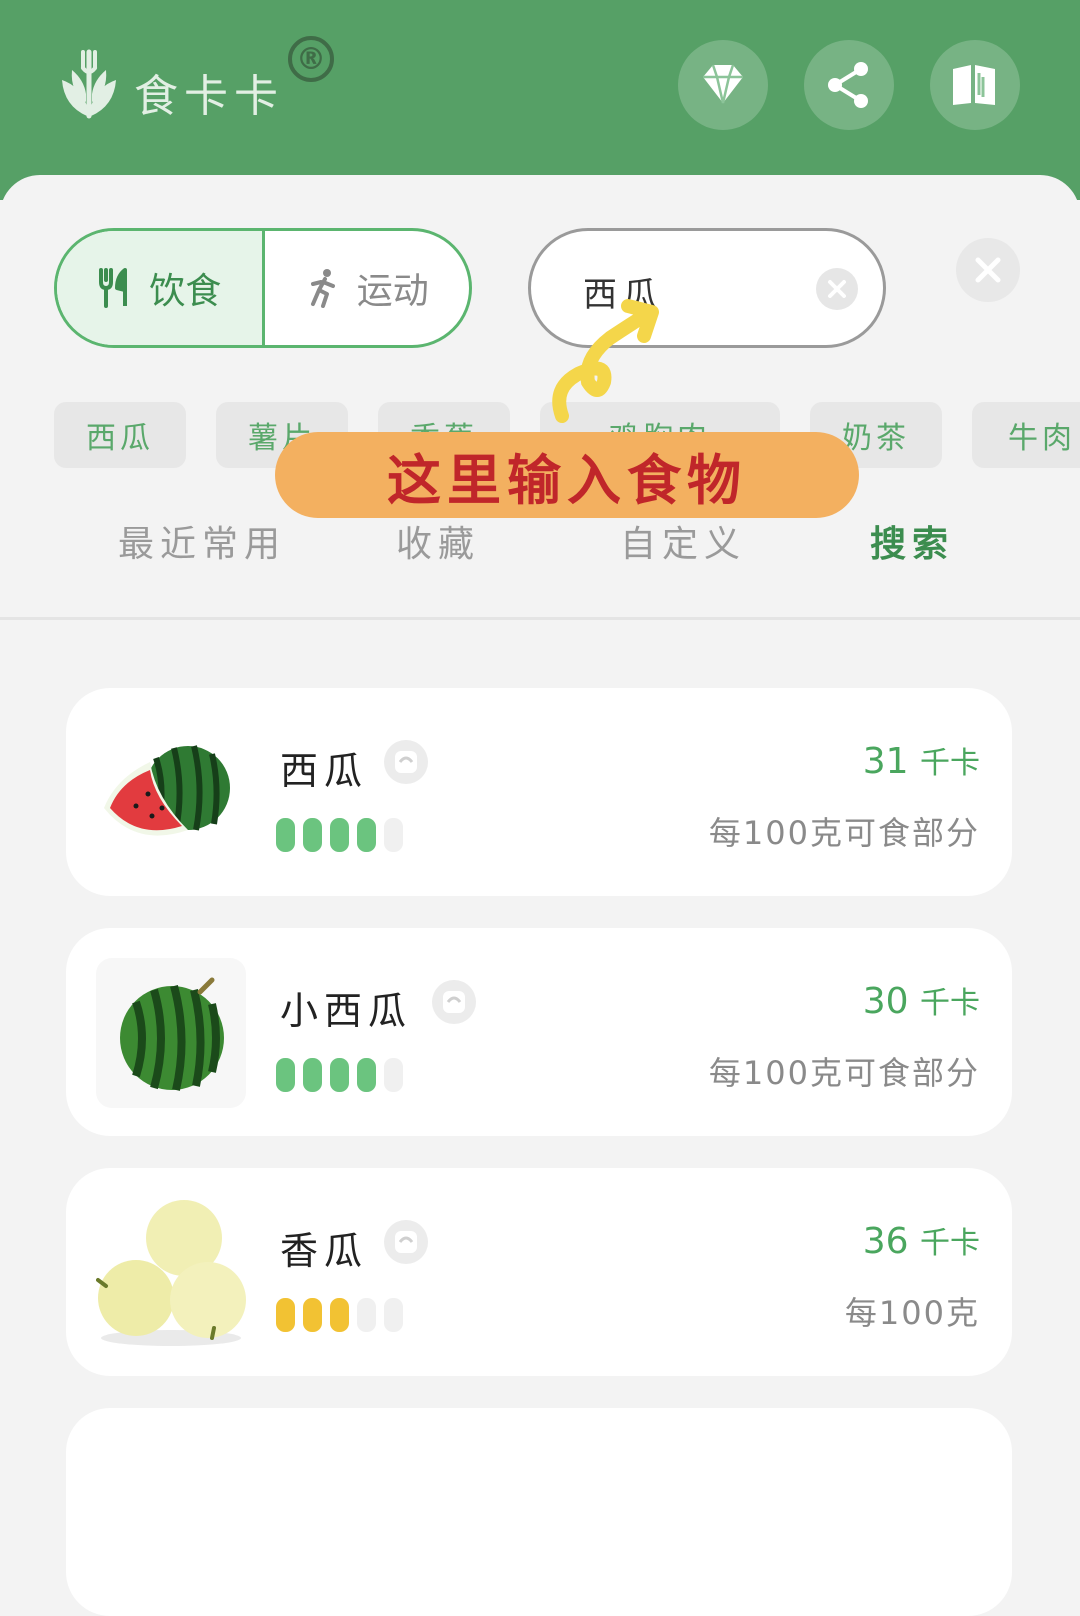 The width and height of the screenshot is (1080, 1616). I want to click on calorie-basis: 每100克, so click(912, 1313).